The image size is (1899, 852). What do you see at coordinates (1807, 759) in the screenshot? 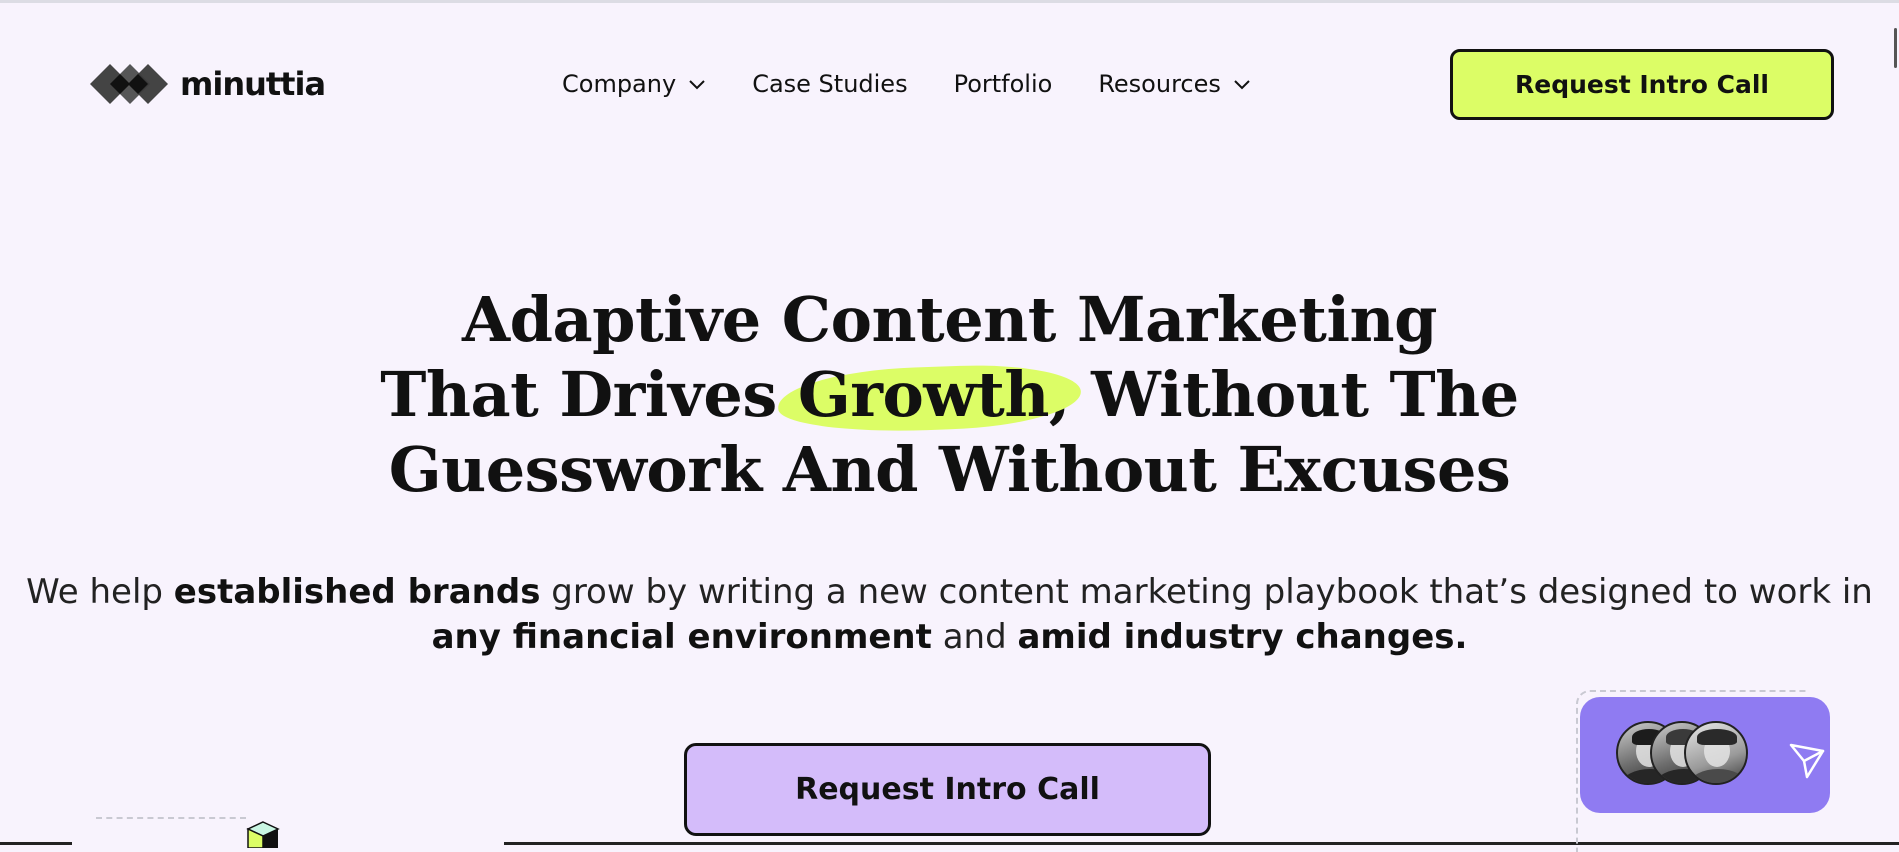
I see `send-icon` at bounding box center [1807, 759].